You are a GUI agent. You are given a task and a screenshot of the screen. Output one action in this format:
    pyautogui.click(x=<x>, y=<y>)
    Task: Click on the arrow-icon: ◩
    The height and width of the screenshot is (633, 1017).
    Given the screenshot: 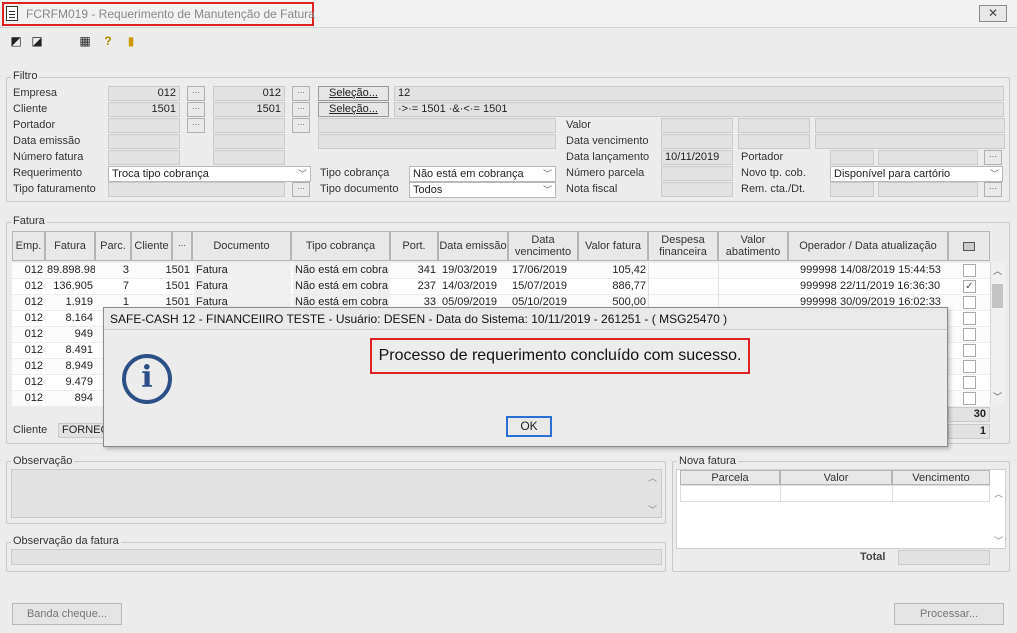 What is the action you would take?
    pyautogui.click(x=16, y=41)
    